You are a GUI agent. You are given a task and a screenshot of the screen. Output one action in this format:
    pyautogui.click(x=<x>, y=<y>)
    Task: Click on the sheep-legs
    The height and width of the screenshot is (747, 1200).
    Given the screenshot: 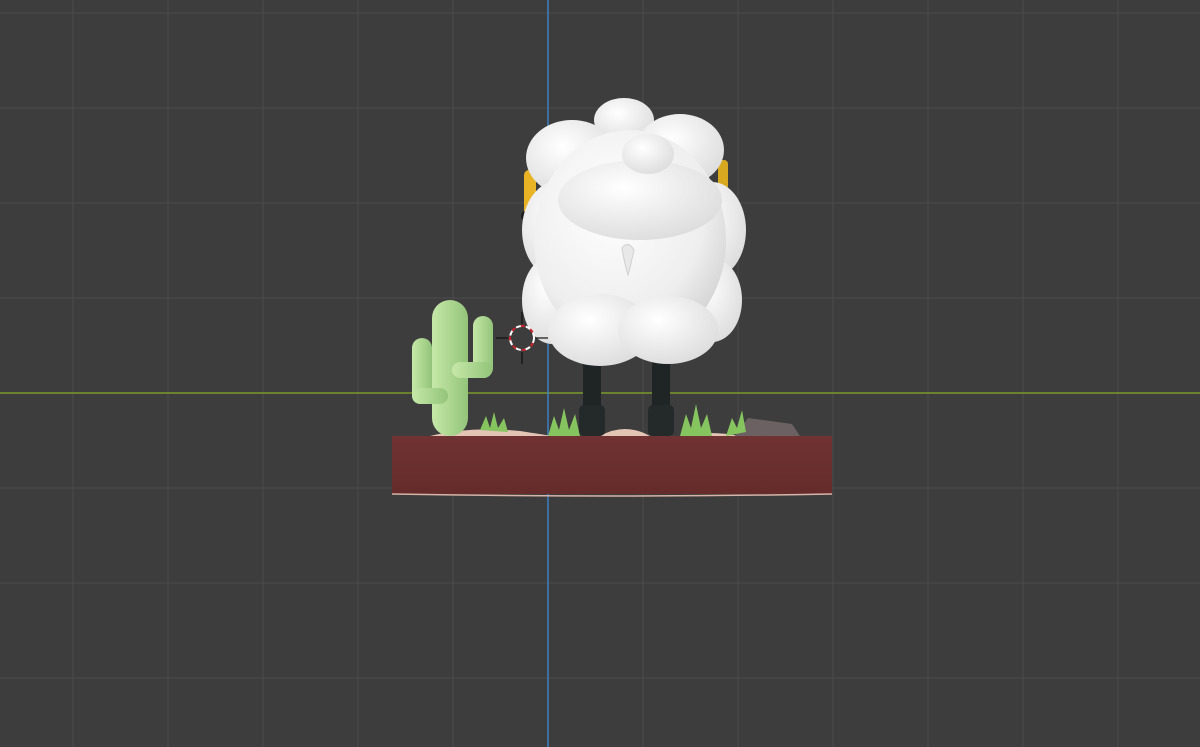 What is the action you would take?
    pyautogui.click(x=626, y=398)
    